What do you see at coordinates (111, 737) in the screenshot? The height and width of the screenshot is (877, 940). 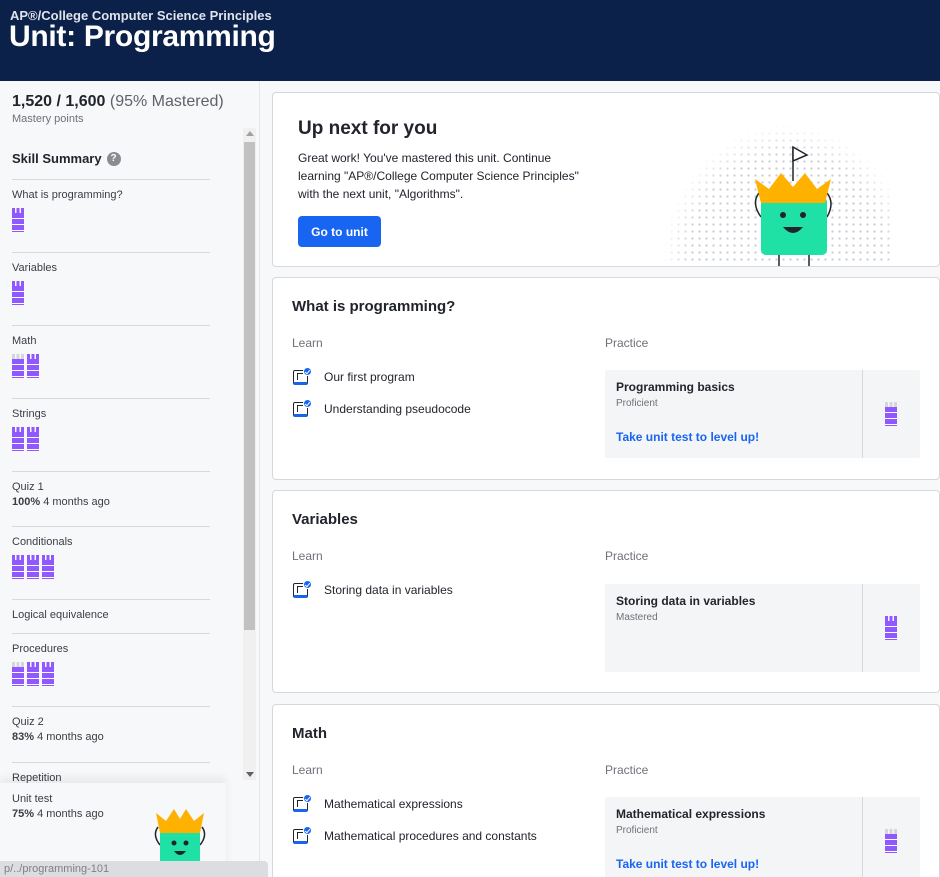 I see `quiz-result: 83% 4 months ago` at bounding box center [111, 737].